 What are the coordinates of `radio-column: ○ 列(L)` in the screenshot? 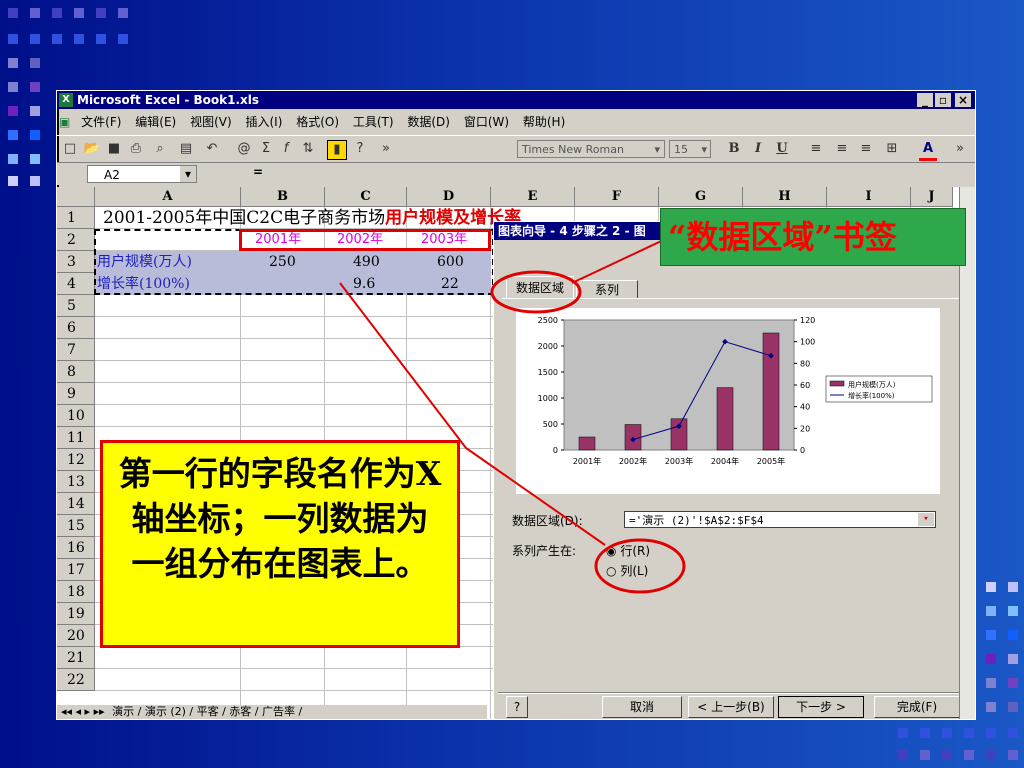 It's located at (627, 570).